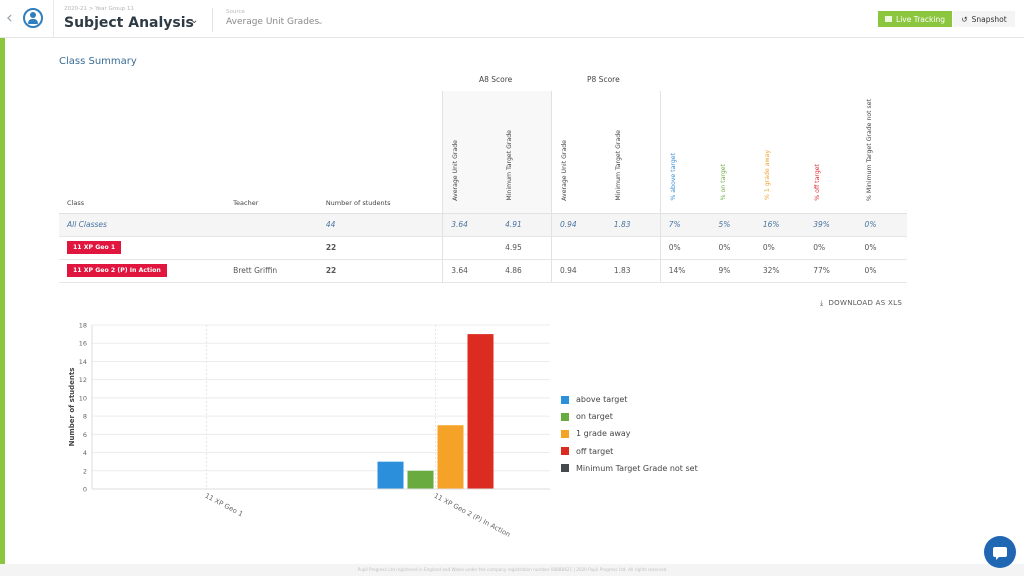 Image resolution: width=1024 pixels, height=576 pixels. Describe the element at coordinates (629, 451) in the screenshot. I see `legend-item: off target` at that location.